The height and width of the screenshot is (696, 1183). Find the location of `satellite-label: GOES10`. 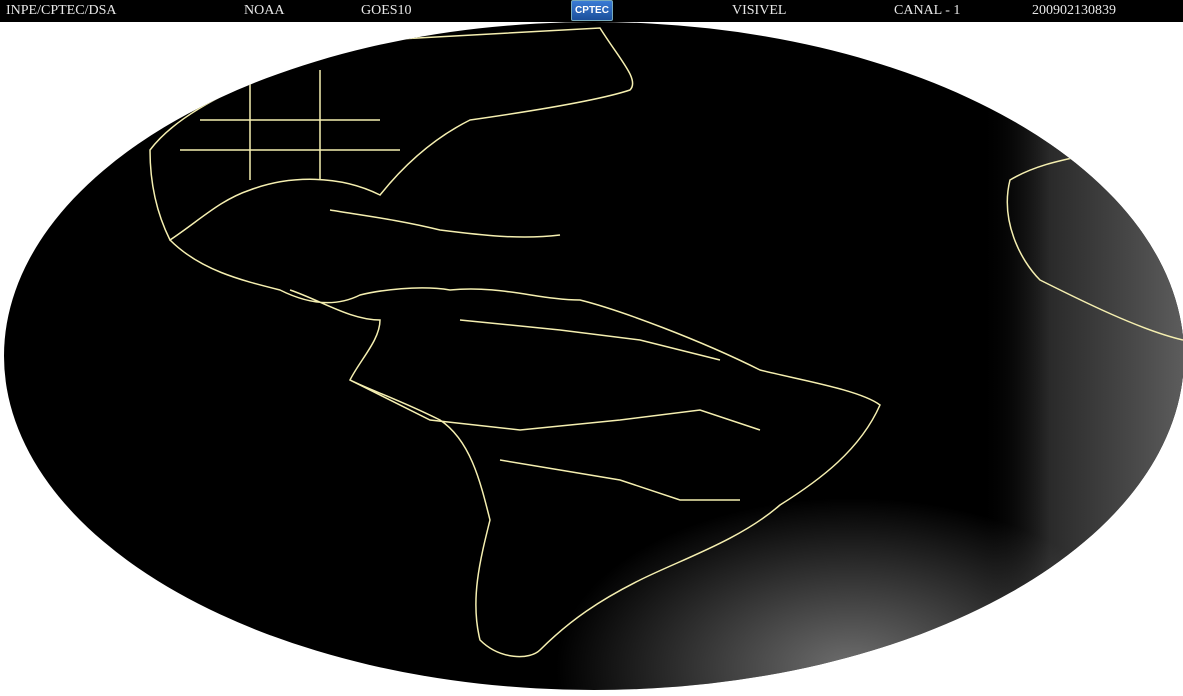

satellite-label: GOES10 is located at coordinates (386, 10).